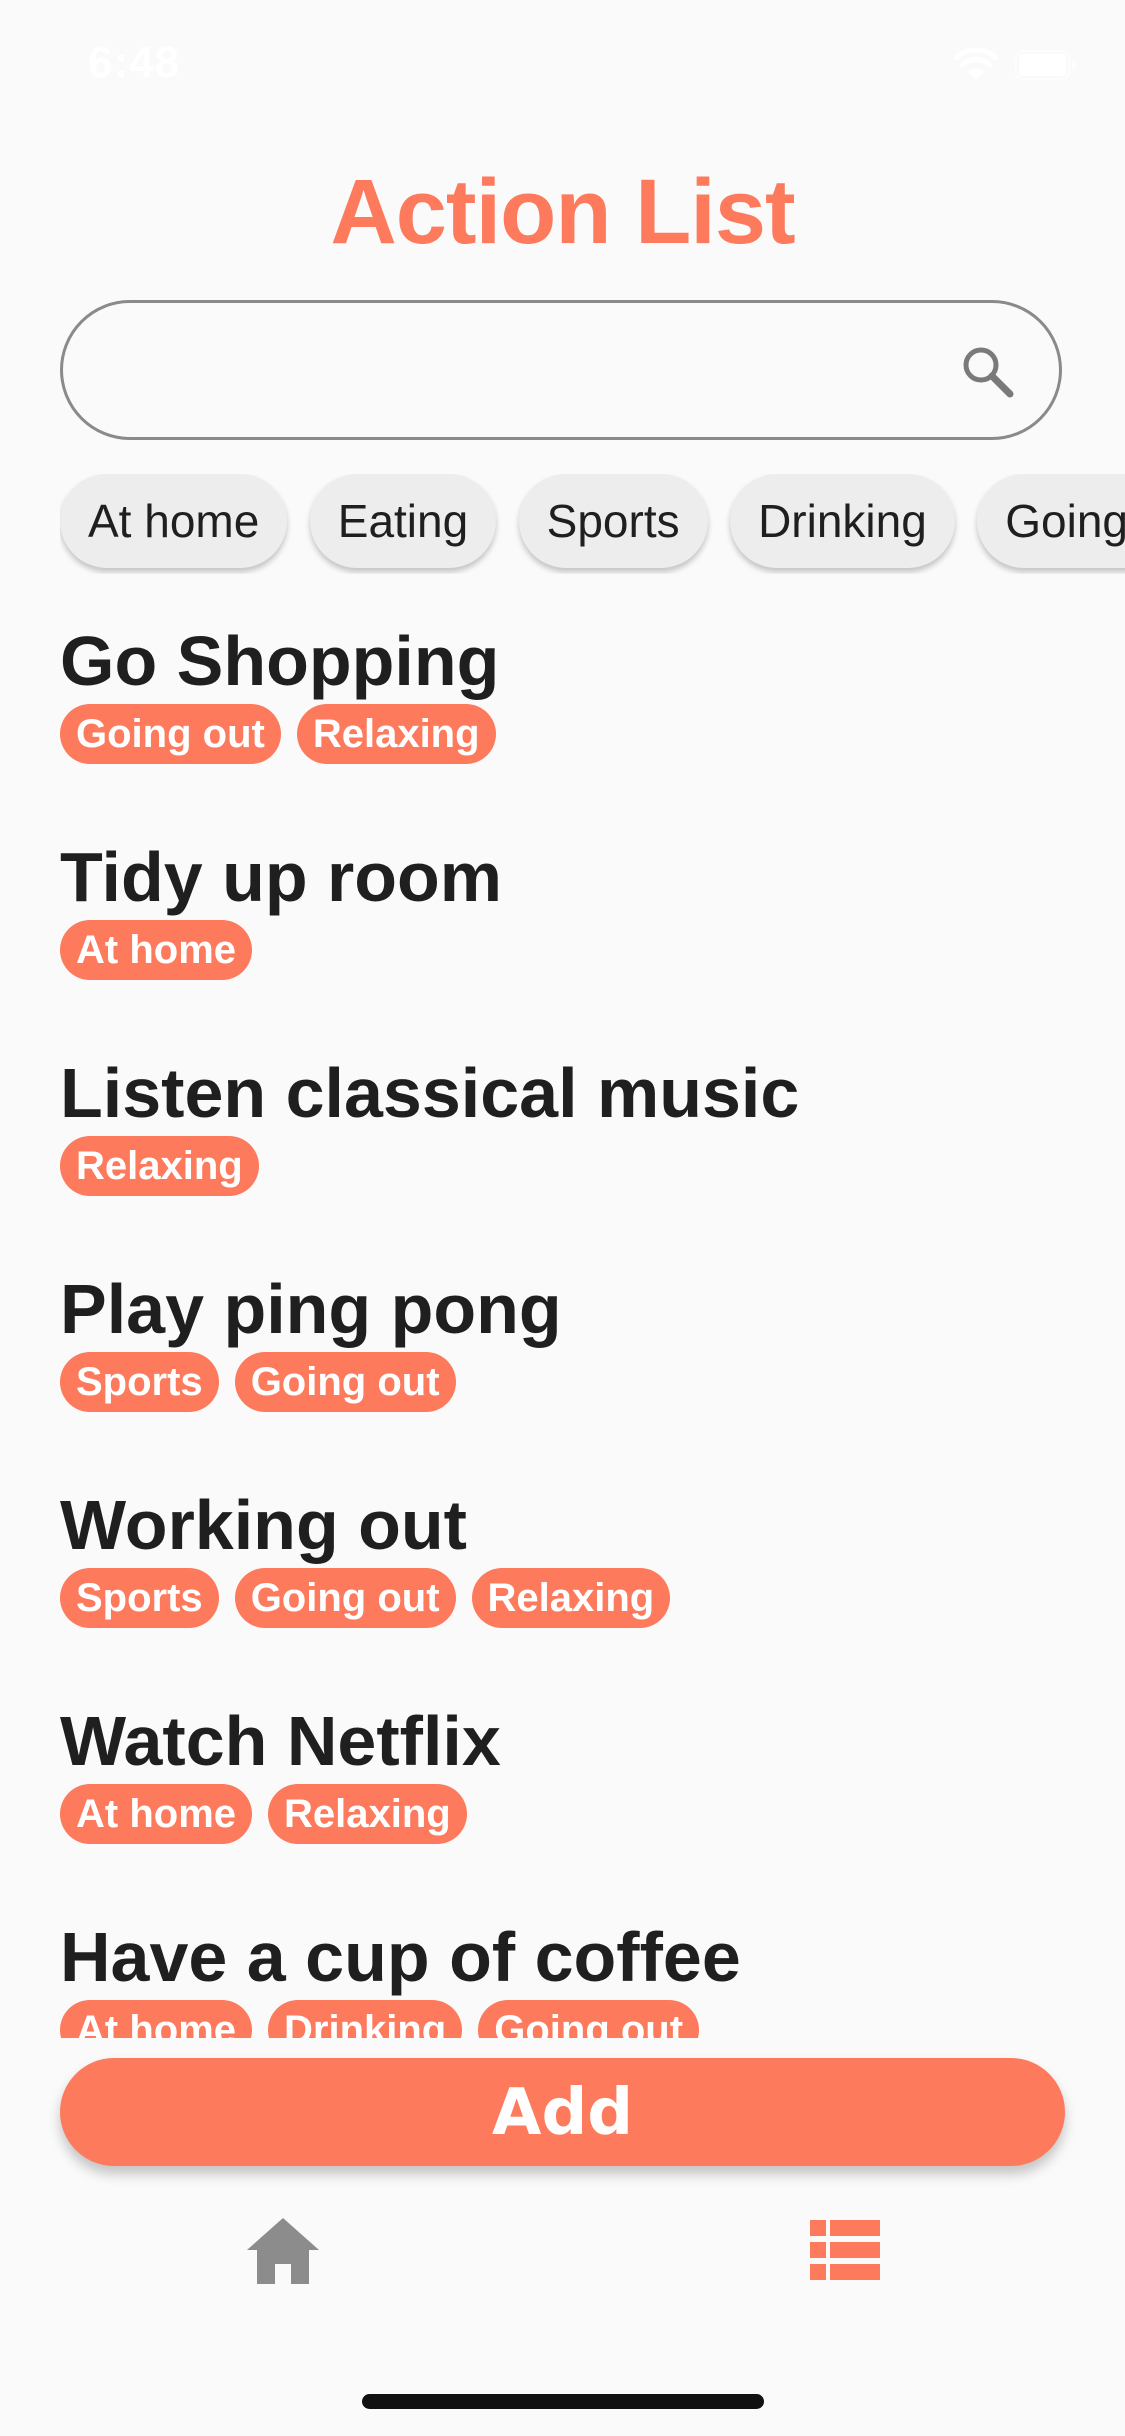 This screenshot has width=1125, height=2436. Describe the element at coordinates (134, 62) in the screenshot. I see `status-time: 6:48` at that location.